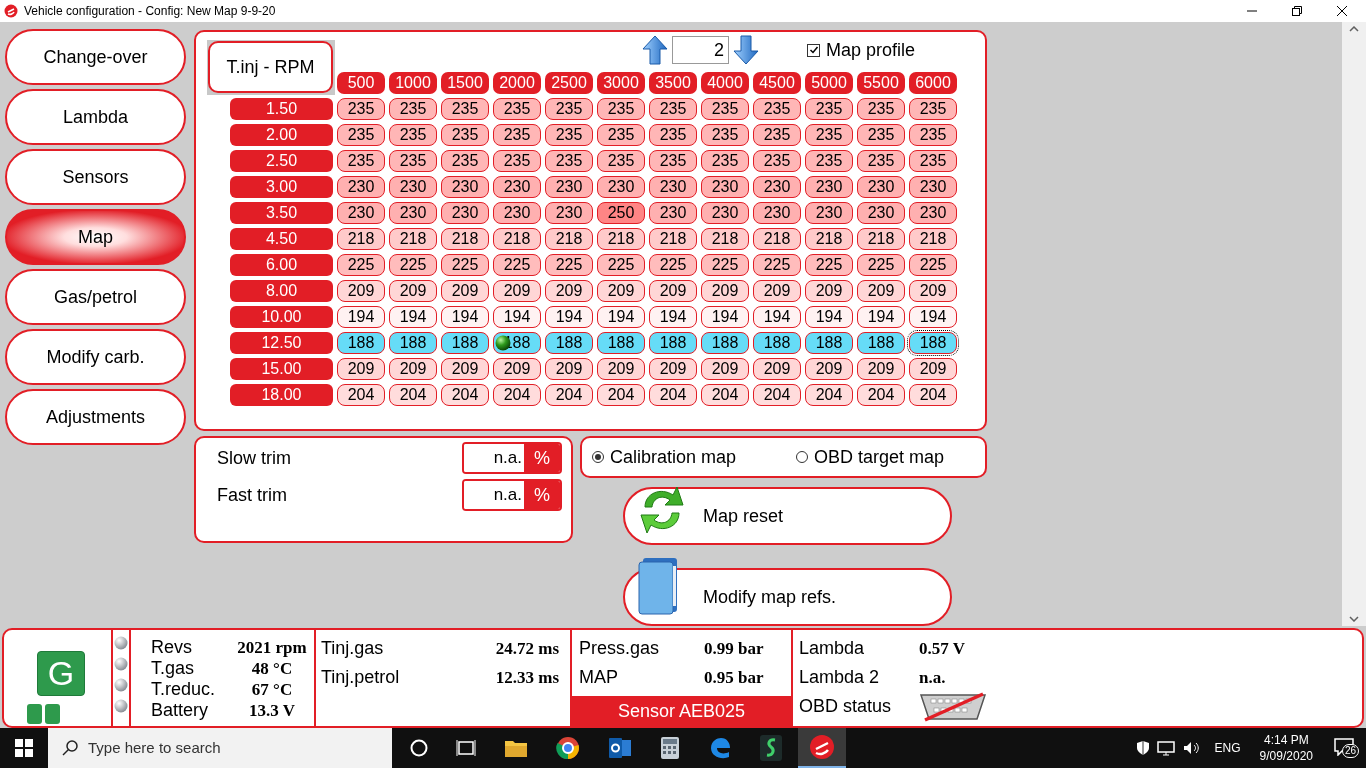  What do you see at coordinates (1142, 748) in the screenshot?
I see `shield-icon` at bounding box center [1142, 748].